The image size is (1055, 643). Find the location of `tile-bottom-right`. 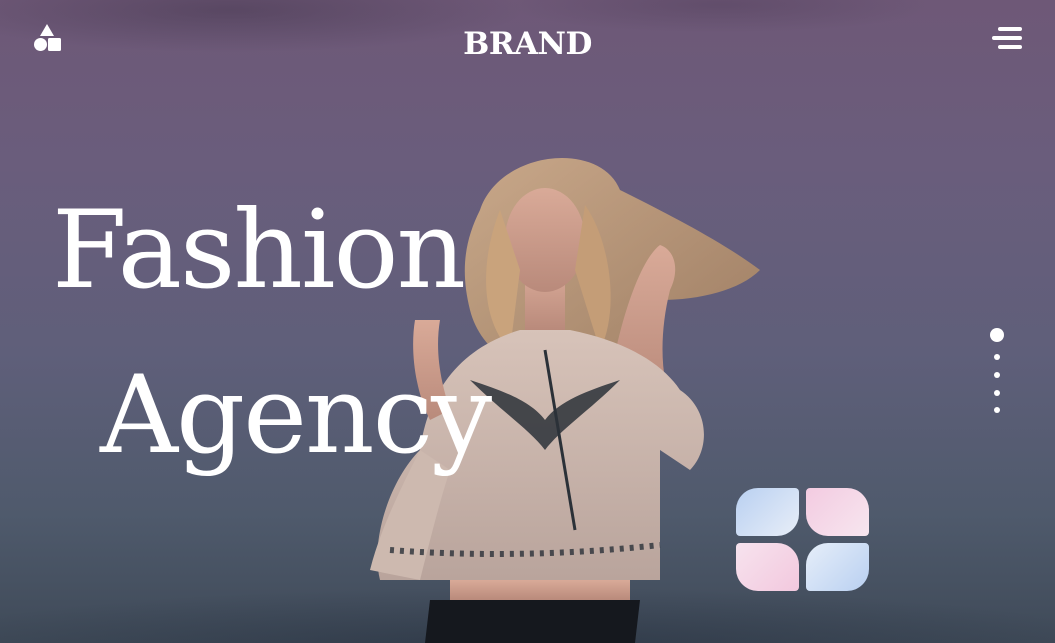

tile-bottom-right is located at coordinates (837, 567).